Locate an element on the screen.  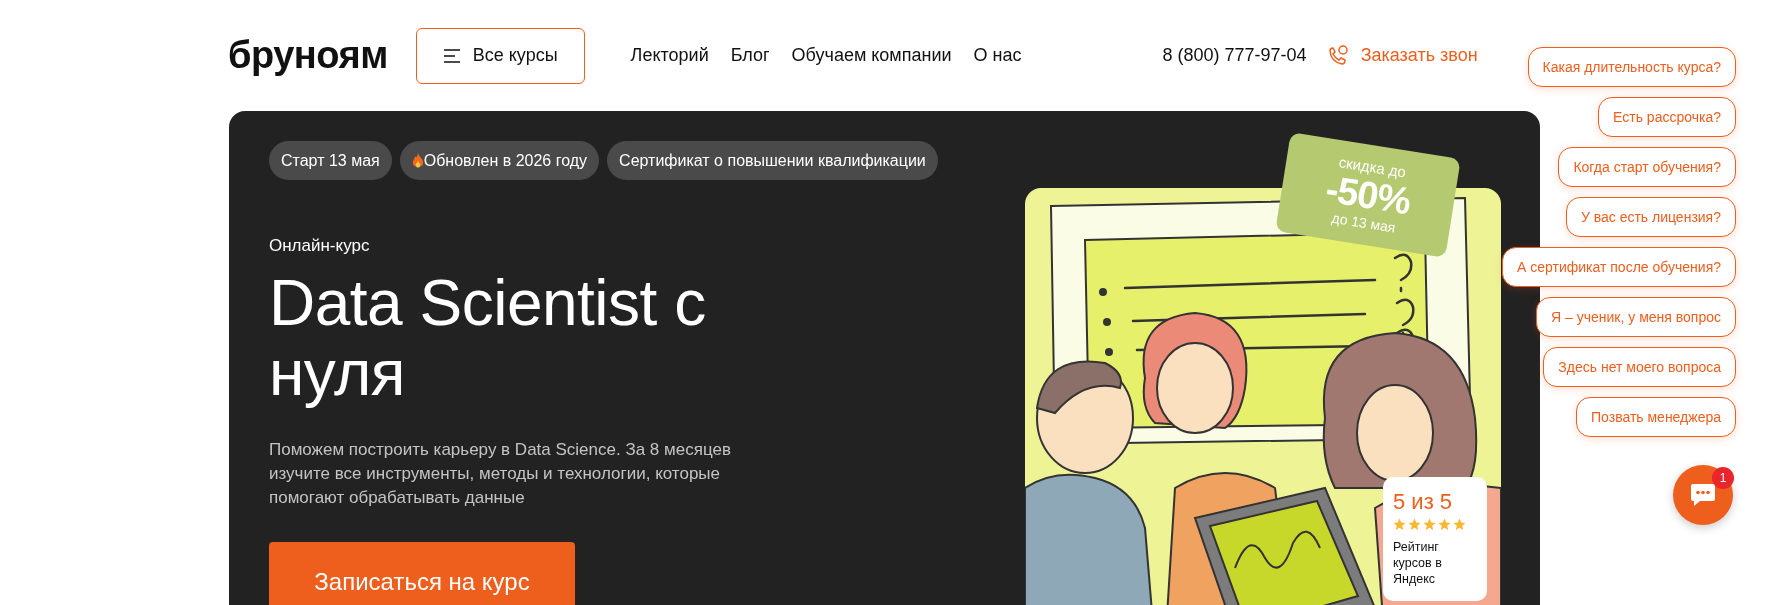
quick-reply-chip: Есть рассрочка? is located at coordinates (1667, 117).